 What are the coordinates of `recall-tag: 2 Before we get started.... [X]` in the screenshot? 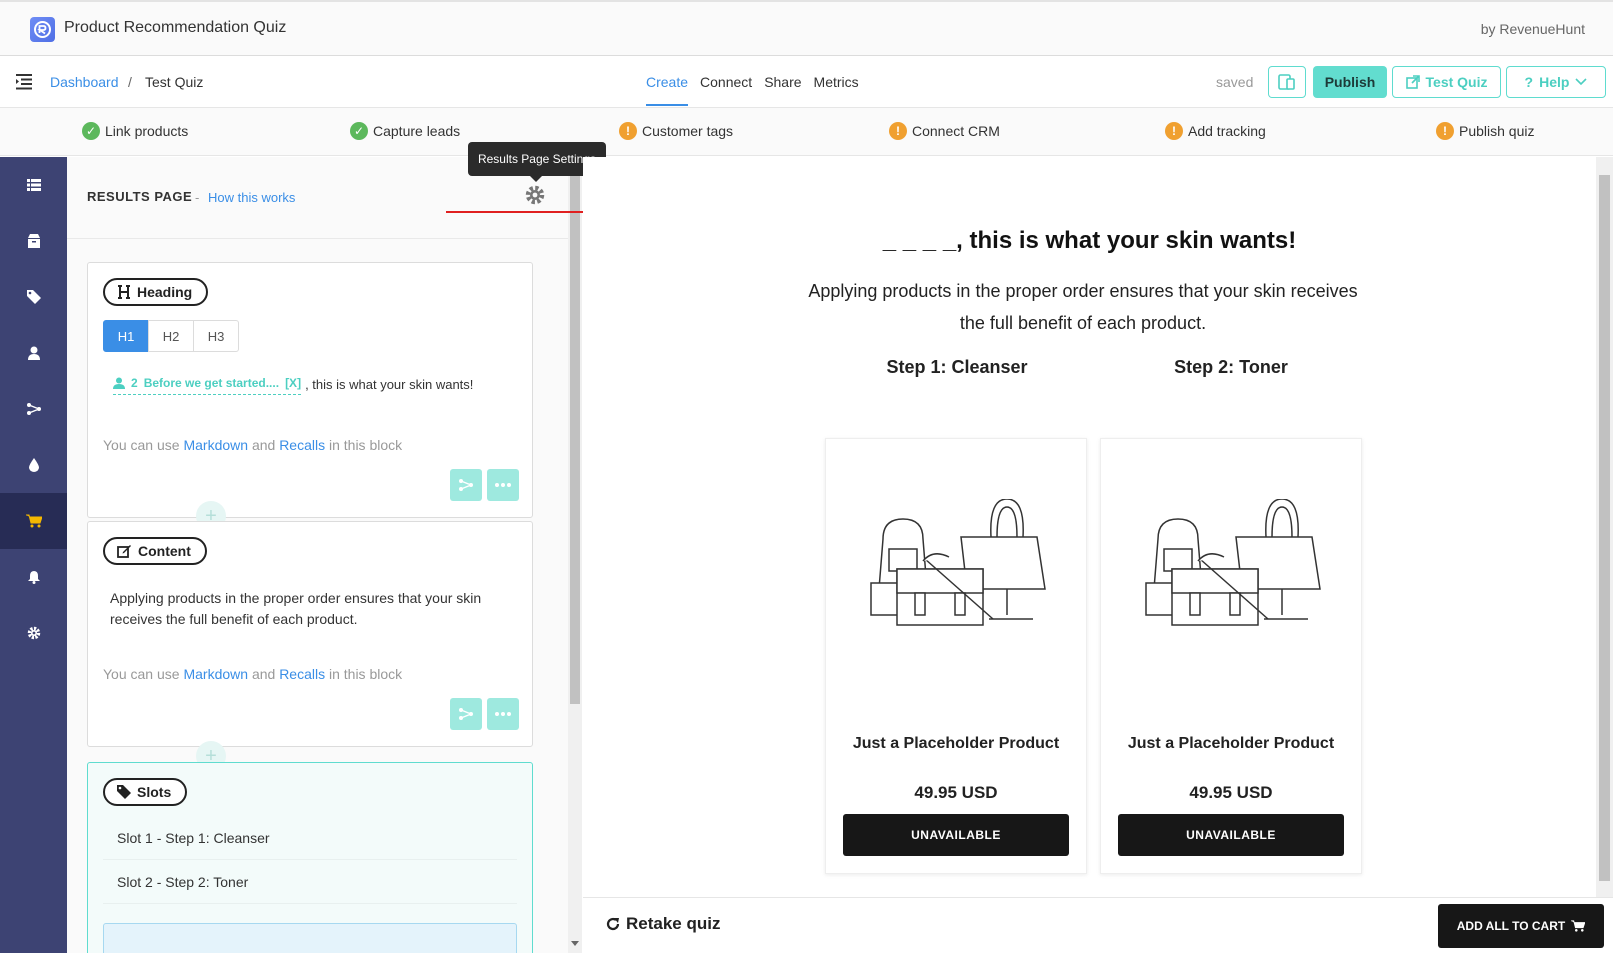 It's located at (207, 385).